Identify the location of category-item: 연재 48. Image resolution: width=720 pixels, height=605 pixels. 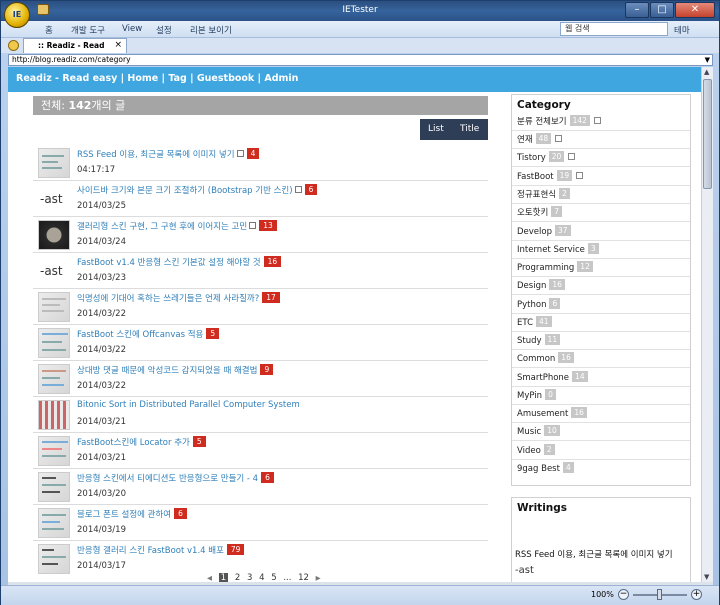
(601, 140).